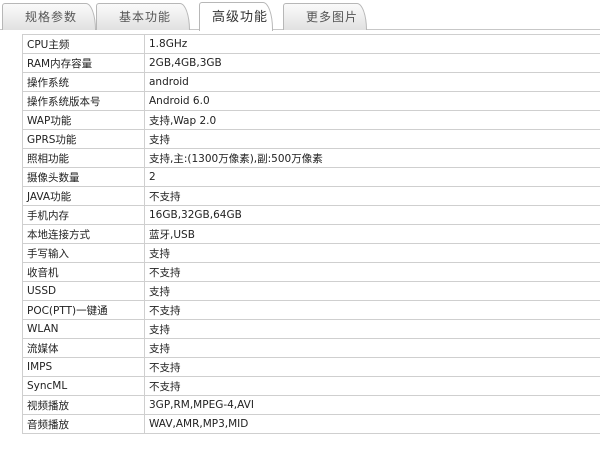  What do you see at coordinates (83, 310) in the screenshot?
I see `spec-name: POC(PTT)一键通` at bounding box center [83, 310].